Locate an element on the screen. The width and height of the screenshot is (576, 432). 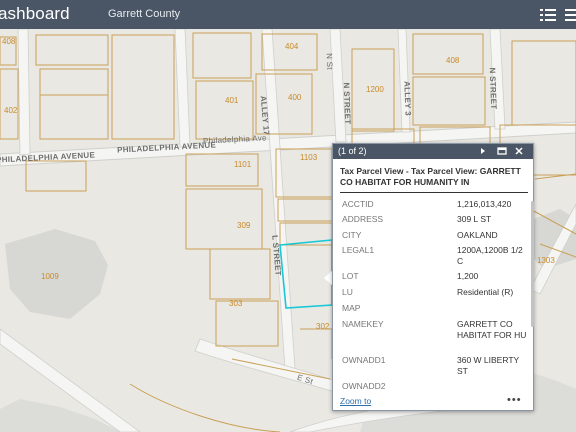
parcel-label: 1103 is located at coordinates (309, 157).